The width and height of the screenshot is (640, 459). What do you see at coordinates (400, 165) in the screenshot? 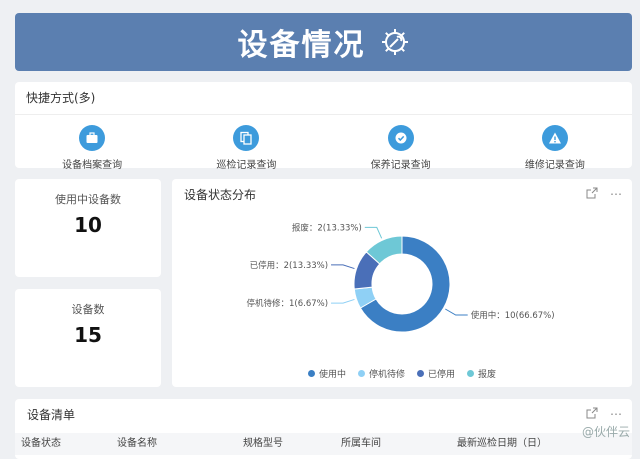
I see `quick-item-label: 保养记录查询` at bounding box center [400, 165].